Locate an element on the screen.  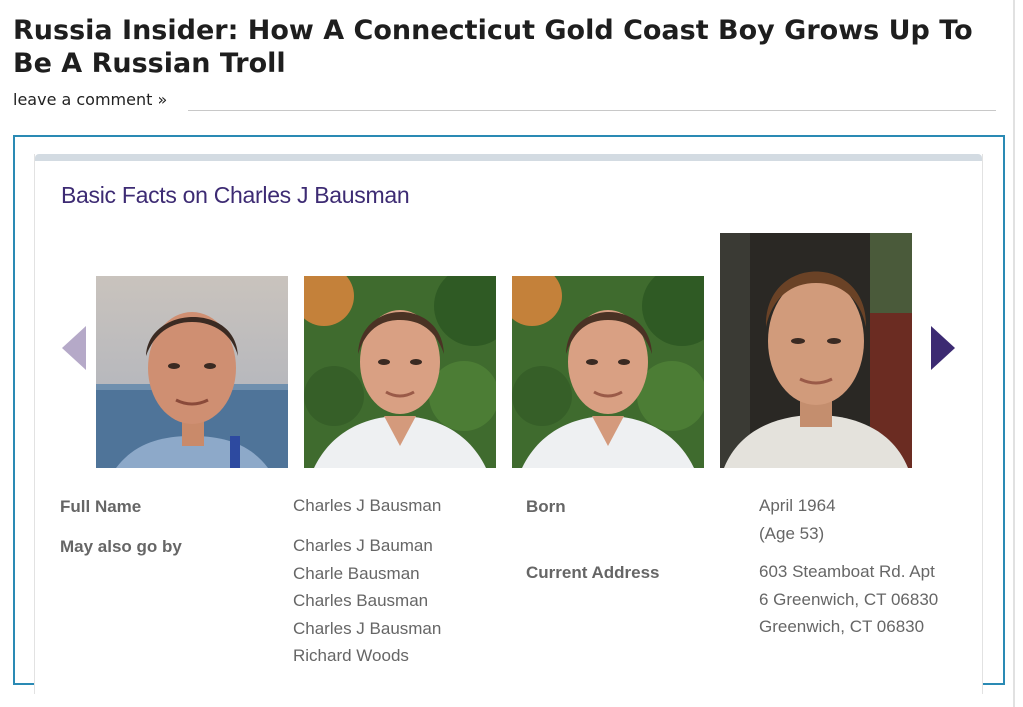
full-name-value: Charles J Bausman is located at coordinates (367, 505).